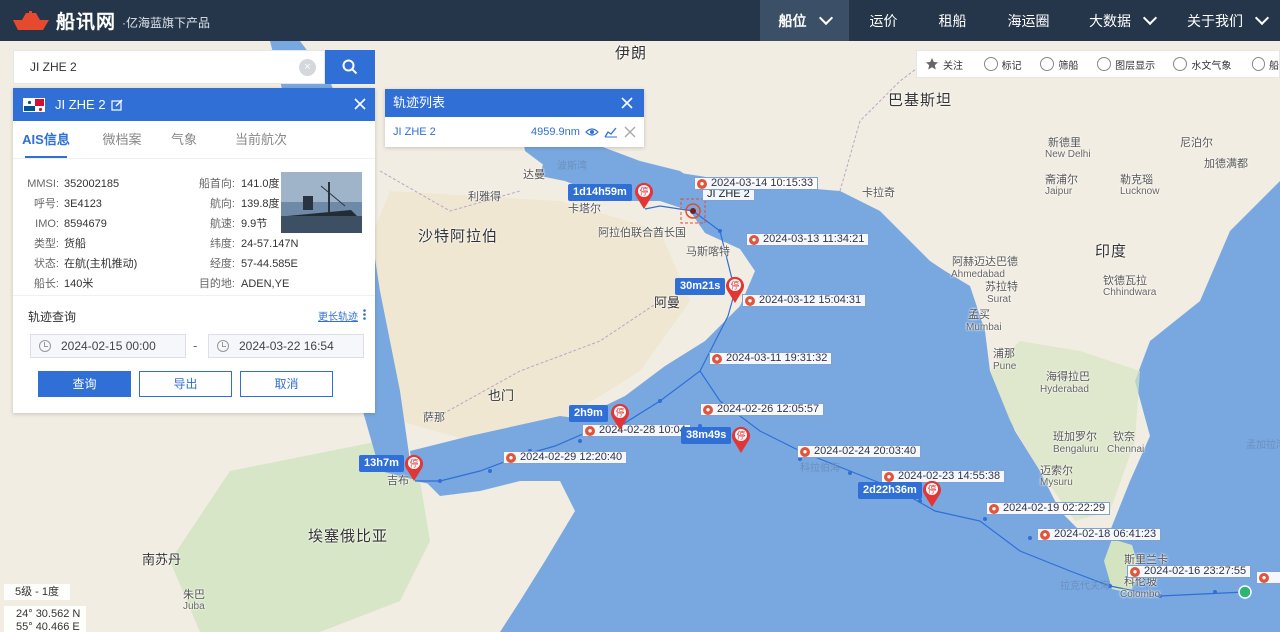 This screenshot has width=1280, height=632. What do you see at coordinates (185, 384) in the screenshot?
I see `export-button: 导出` at bounding box center [185, 384].